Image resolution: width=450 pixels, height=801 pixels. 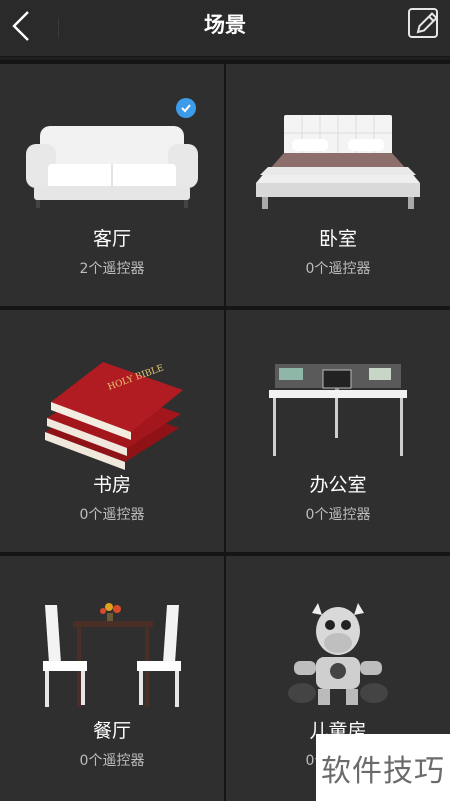 What do you see at coordinates (225, 25) in the screenshot?
I see `page-title: 场景` at bounding box center [225, 25].